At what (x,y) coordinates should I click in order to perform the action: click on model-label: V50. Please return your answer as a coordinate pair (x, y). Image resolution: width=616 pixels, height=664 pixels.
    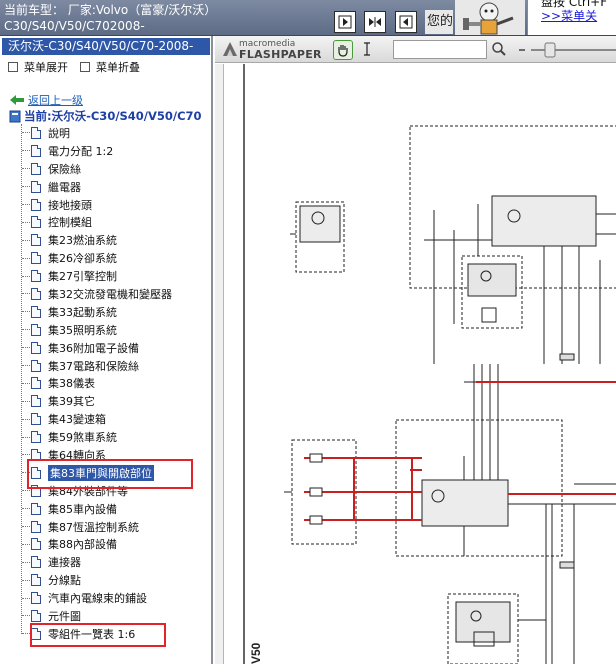
    Looking at the image, I should click on (256, 653).